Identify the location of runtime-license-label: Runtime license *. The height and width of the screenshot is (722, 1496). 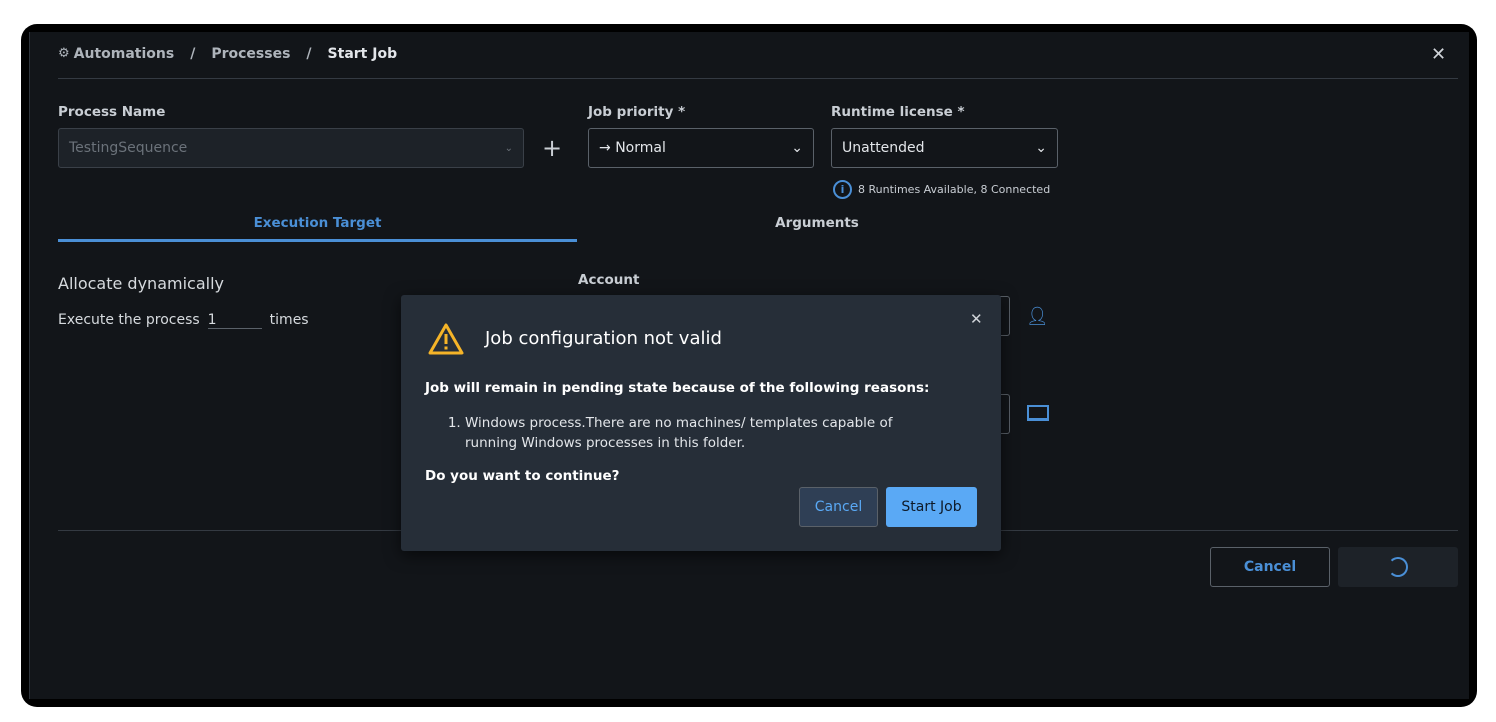
(898, 112).